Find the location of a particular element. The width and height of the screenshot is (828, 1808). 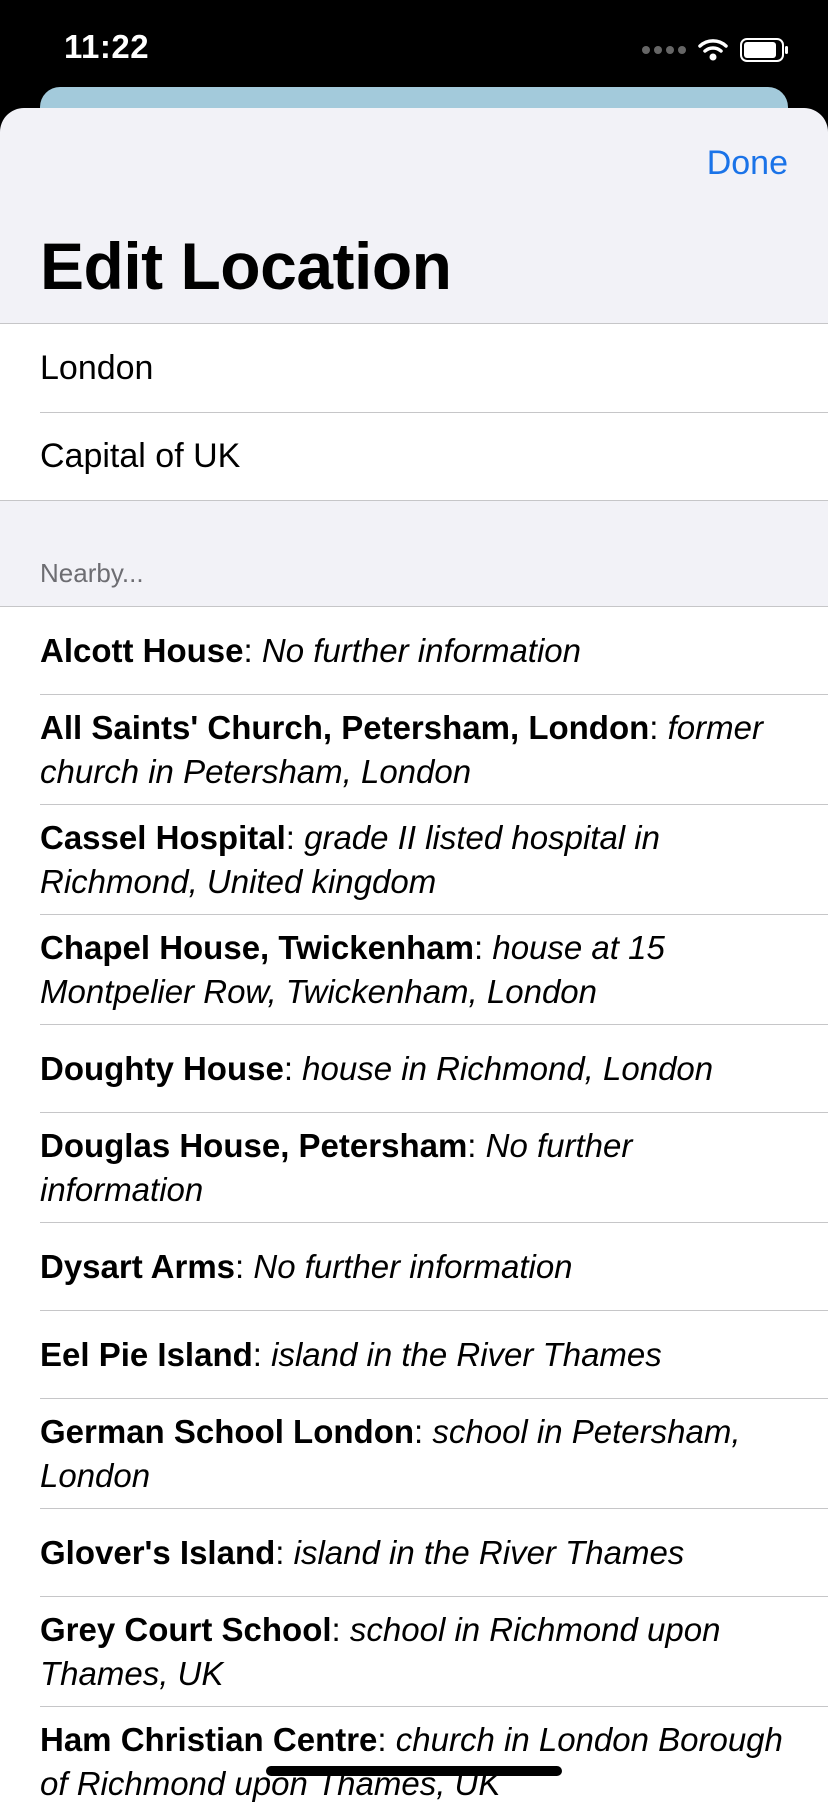

item-name: Eel Pie Island is located at coordinates (146, 1354).